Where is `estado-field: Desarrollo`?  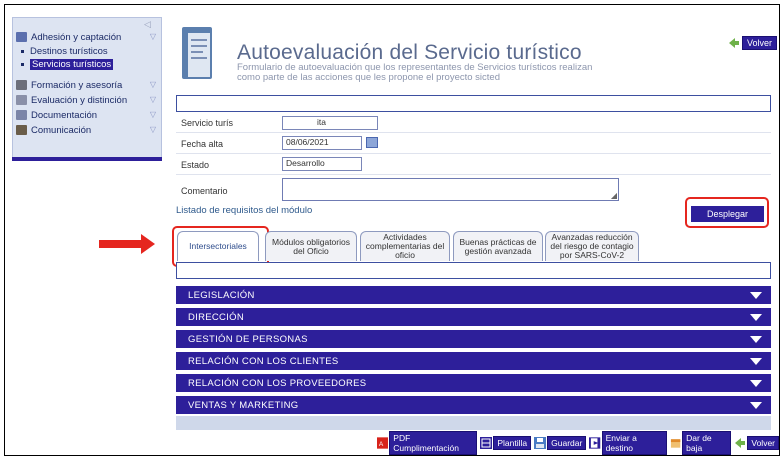
estado-field: Desarrollo is located at coordinates (322, 164).